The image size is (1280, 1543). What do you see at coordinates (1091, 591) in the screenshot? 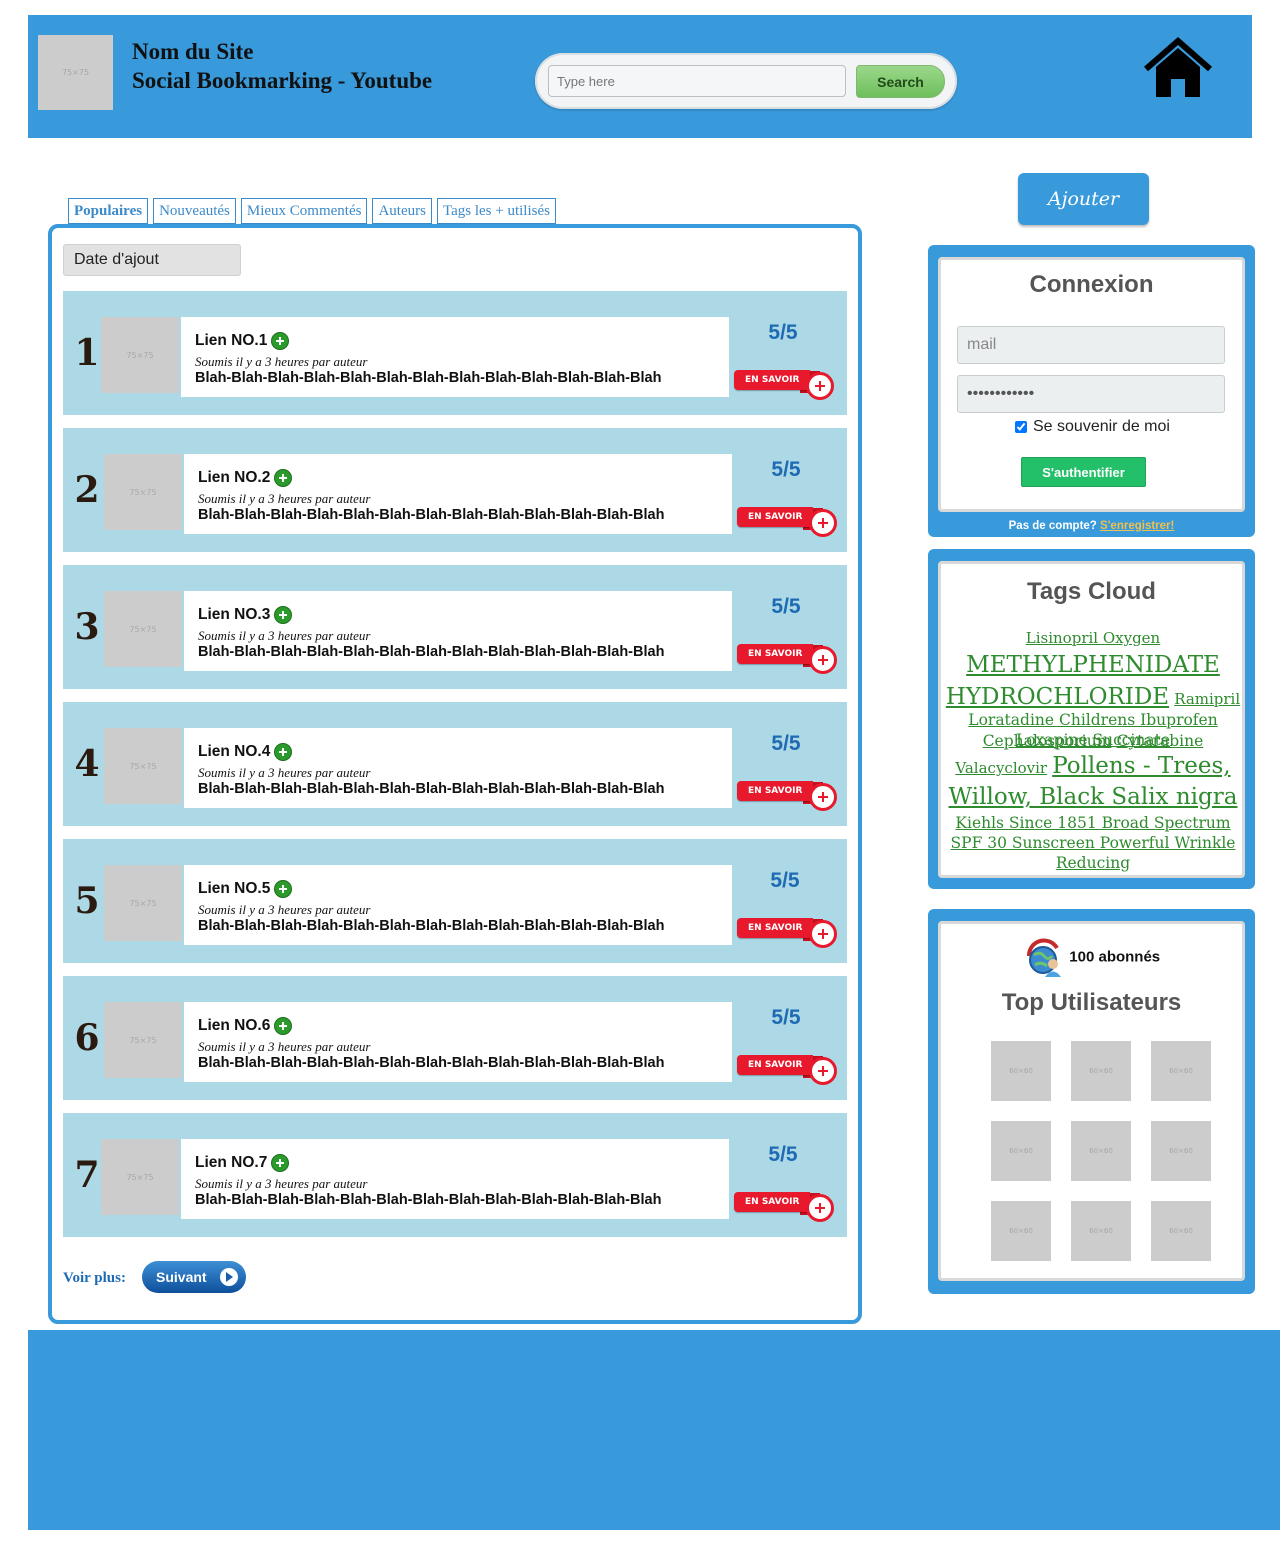
I see `tags-cloud-title: Tags Cloud` at bounding box center [1091, 591].